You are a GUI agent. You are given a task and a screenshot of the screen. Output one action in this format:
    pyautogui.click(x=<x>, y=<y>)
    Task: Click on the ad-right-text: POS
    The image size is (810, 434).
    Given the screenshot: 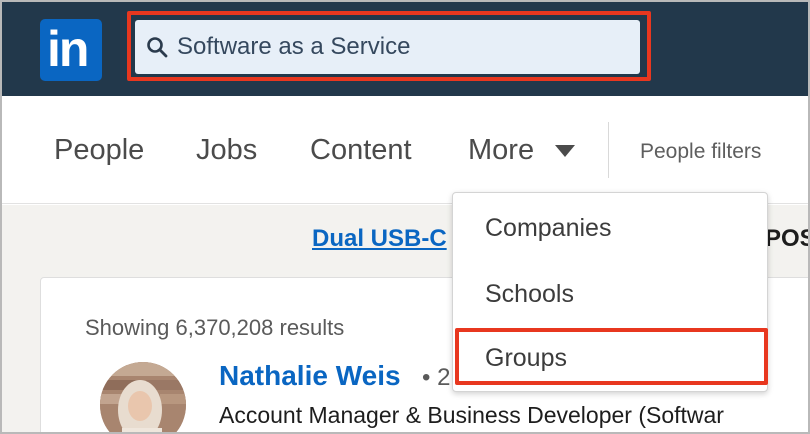 What is the action you would take?
    pyautogui.click(x=787, y=238)
    